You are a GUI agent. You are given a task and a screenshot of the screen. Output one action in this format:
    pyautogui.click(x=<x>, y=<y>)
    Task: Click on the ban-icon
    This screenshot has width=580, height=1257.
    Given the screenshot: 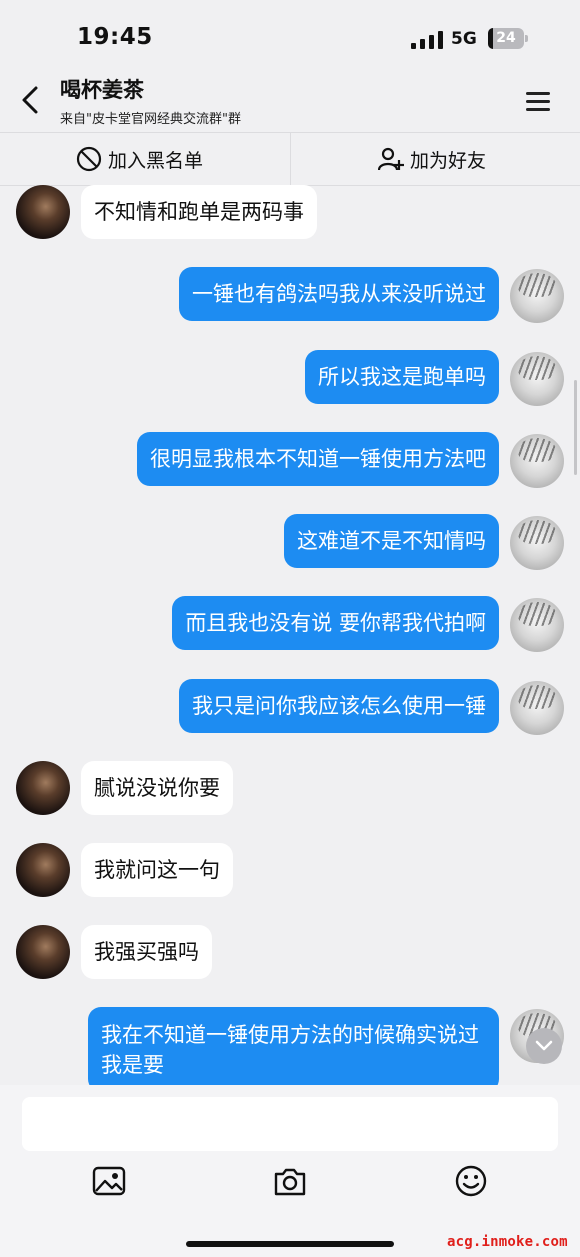 What is the action you would take?
    pyautogui.click(x=89, y=159)
    